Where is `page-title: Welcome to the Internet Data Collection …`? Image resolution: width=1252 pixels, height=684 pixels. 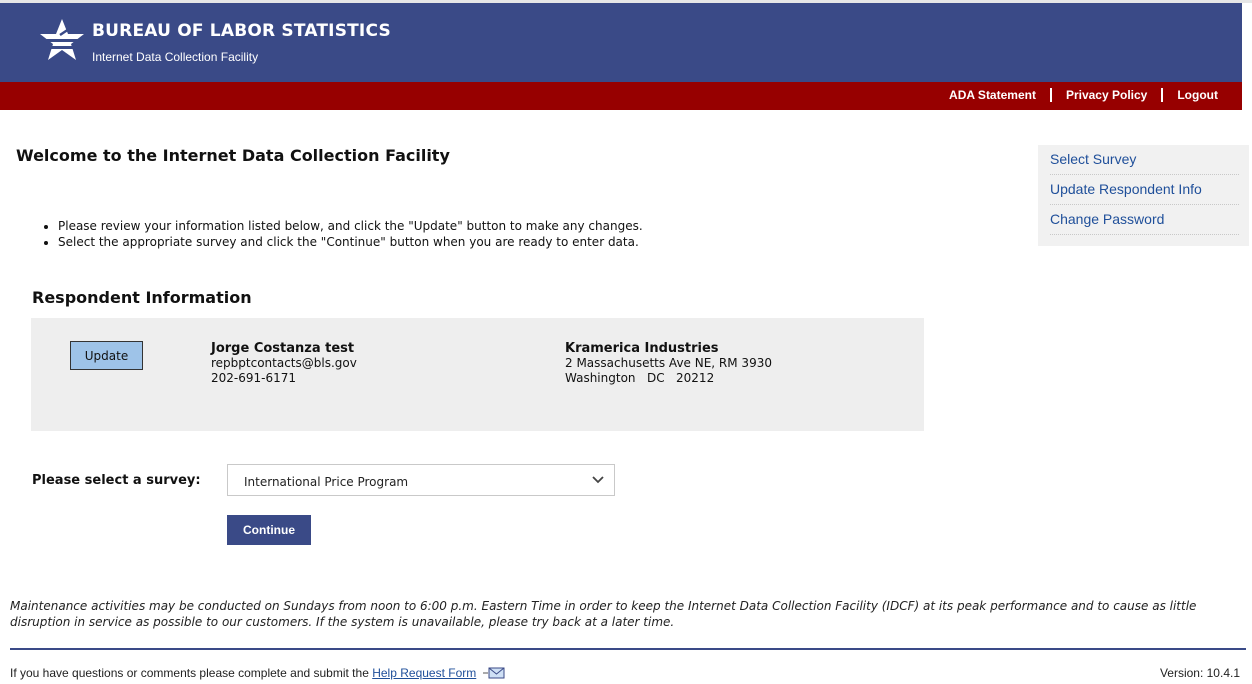 page-title: Welcome to the Internet Data Collection … is located at coordinates (233, 155).